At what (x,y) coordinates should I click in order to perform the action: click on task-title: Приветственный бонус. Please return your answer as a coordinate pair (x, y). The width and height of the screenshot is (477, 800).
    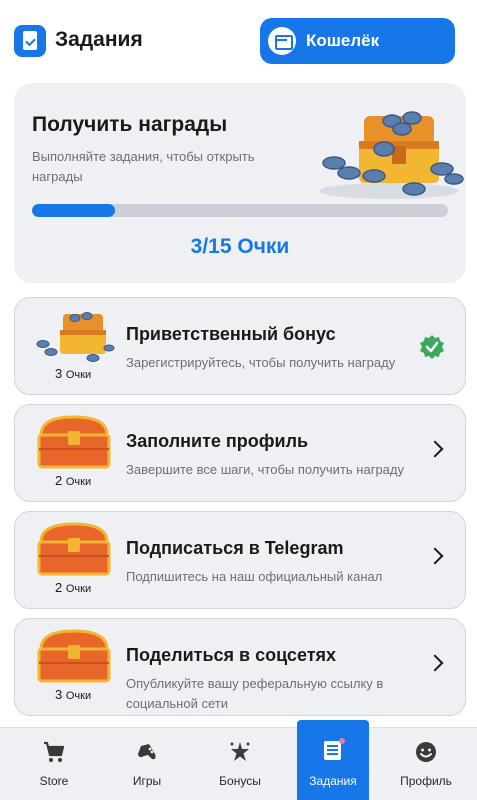
    Looking at the image, I should click on (231, 334).